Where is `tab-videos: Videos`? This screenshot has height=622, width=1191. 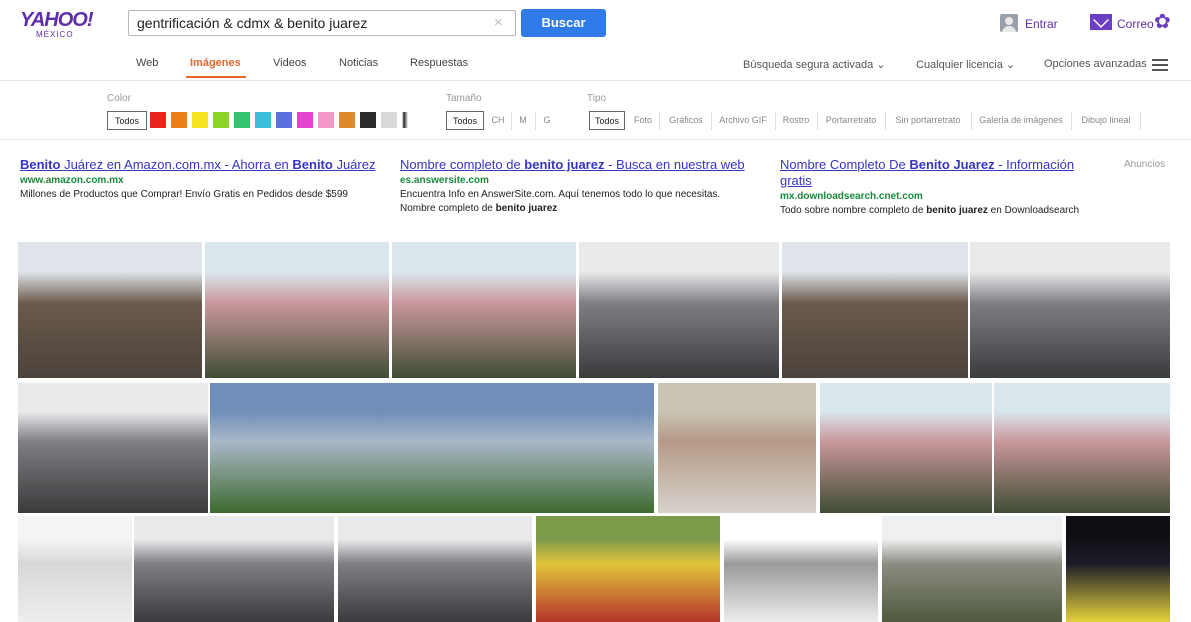
tab-videos: Videos is located at coordinates (289, 63).